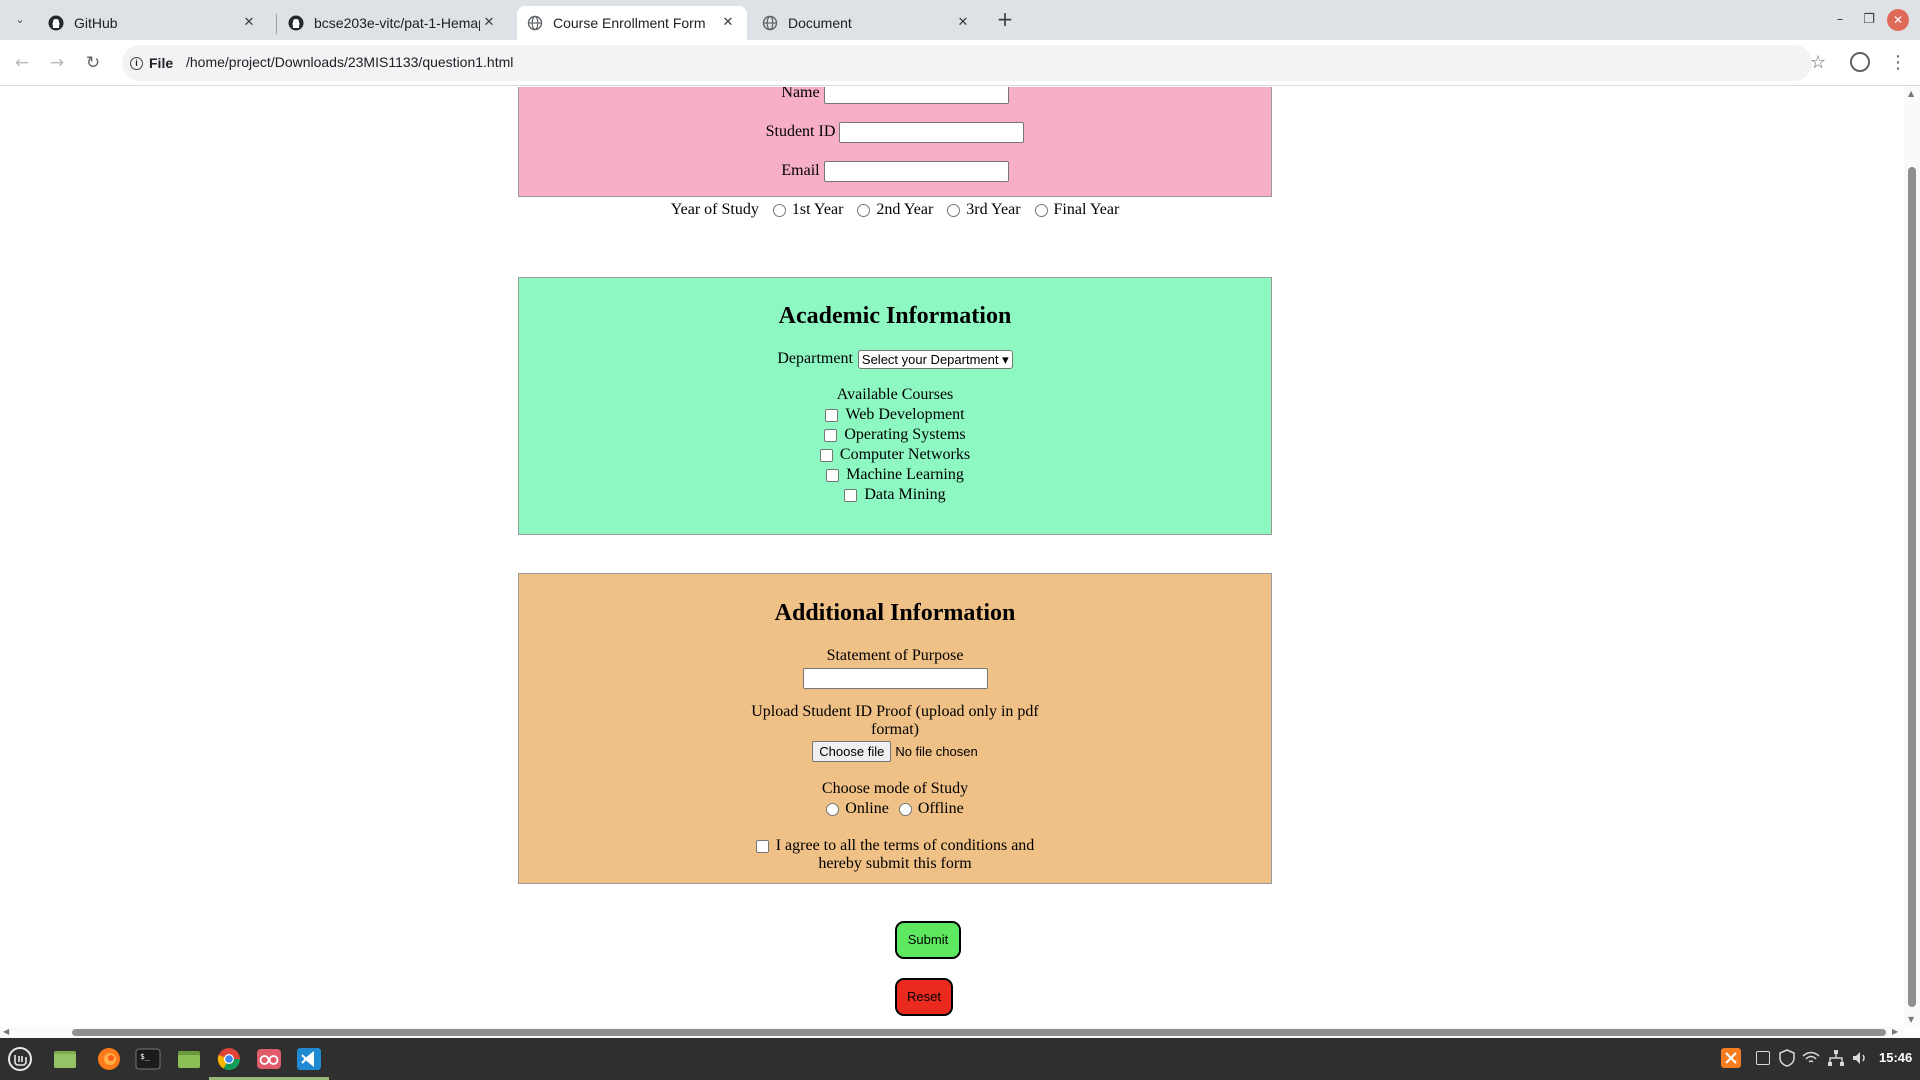 The height and width of the screenshot is (1080, 1920). What do you see at coordinates (833, 809) in the screenshot?
I see `mode-radio-online` at bounding box center [833, 809].